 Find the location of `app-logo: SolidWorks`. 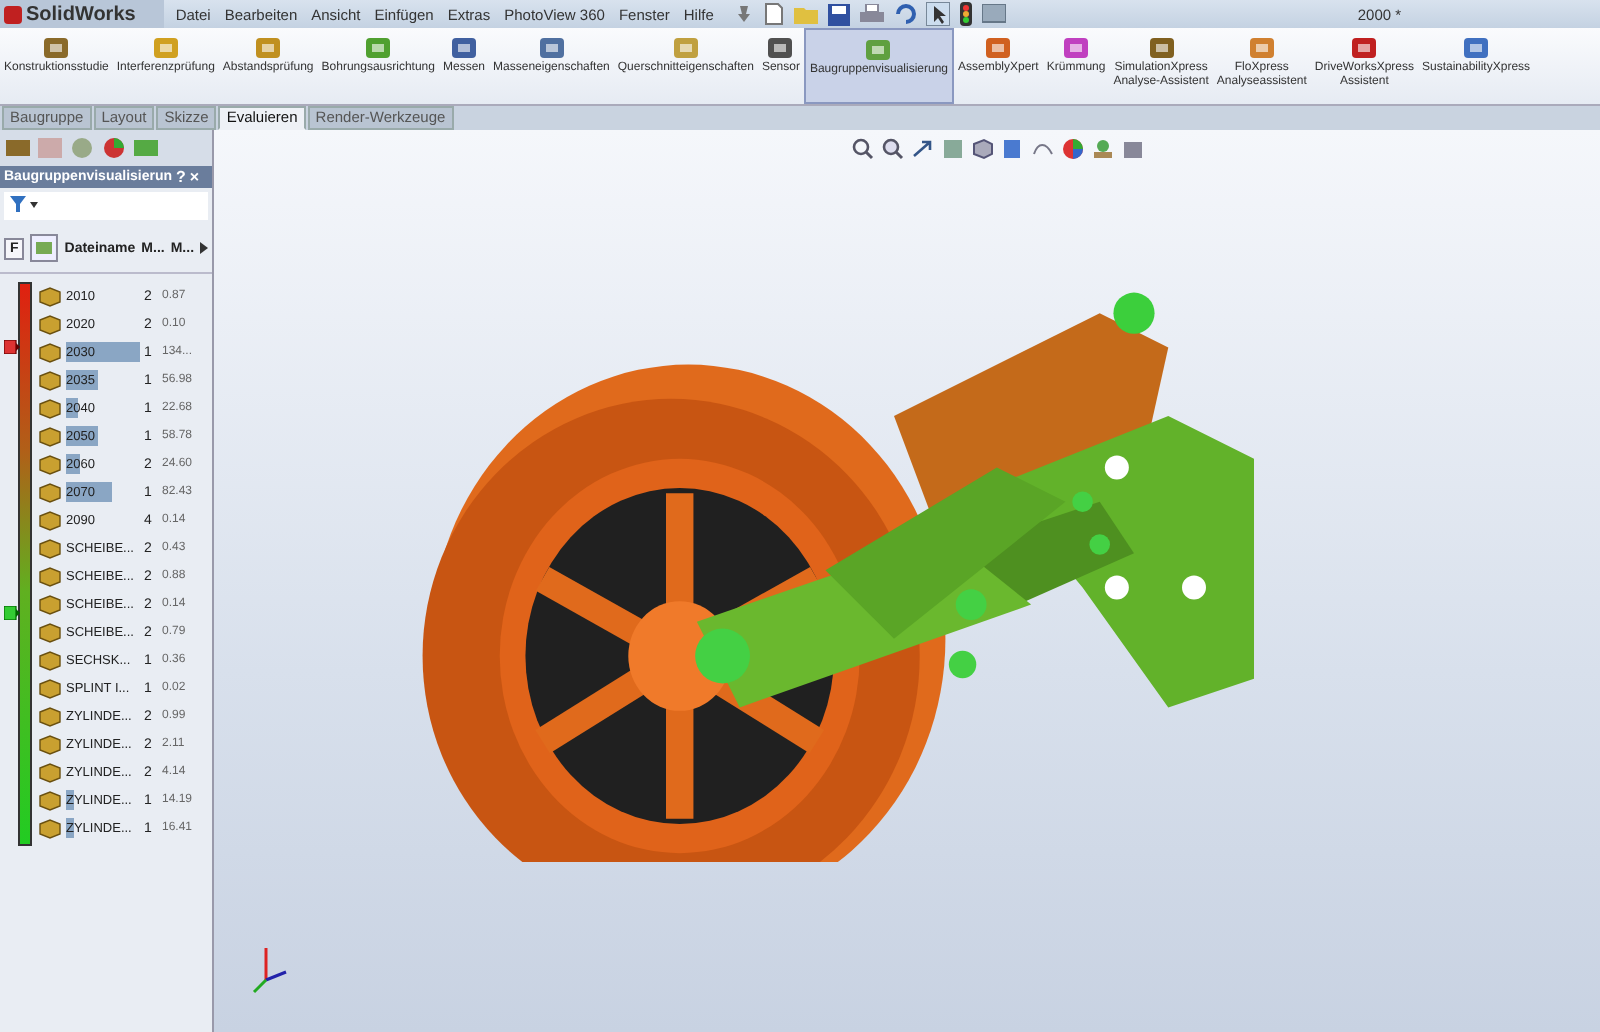

app-logo: SolidWorks is located at coordinates (82, 14).